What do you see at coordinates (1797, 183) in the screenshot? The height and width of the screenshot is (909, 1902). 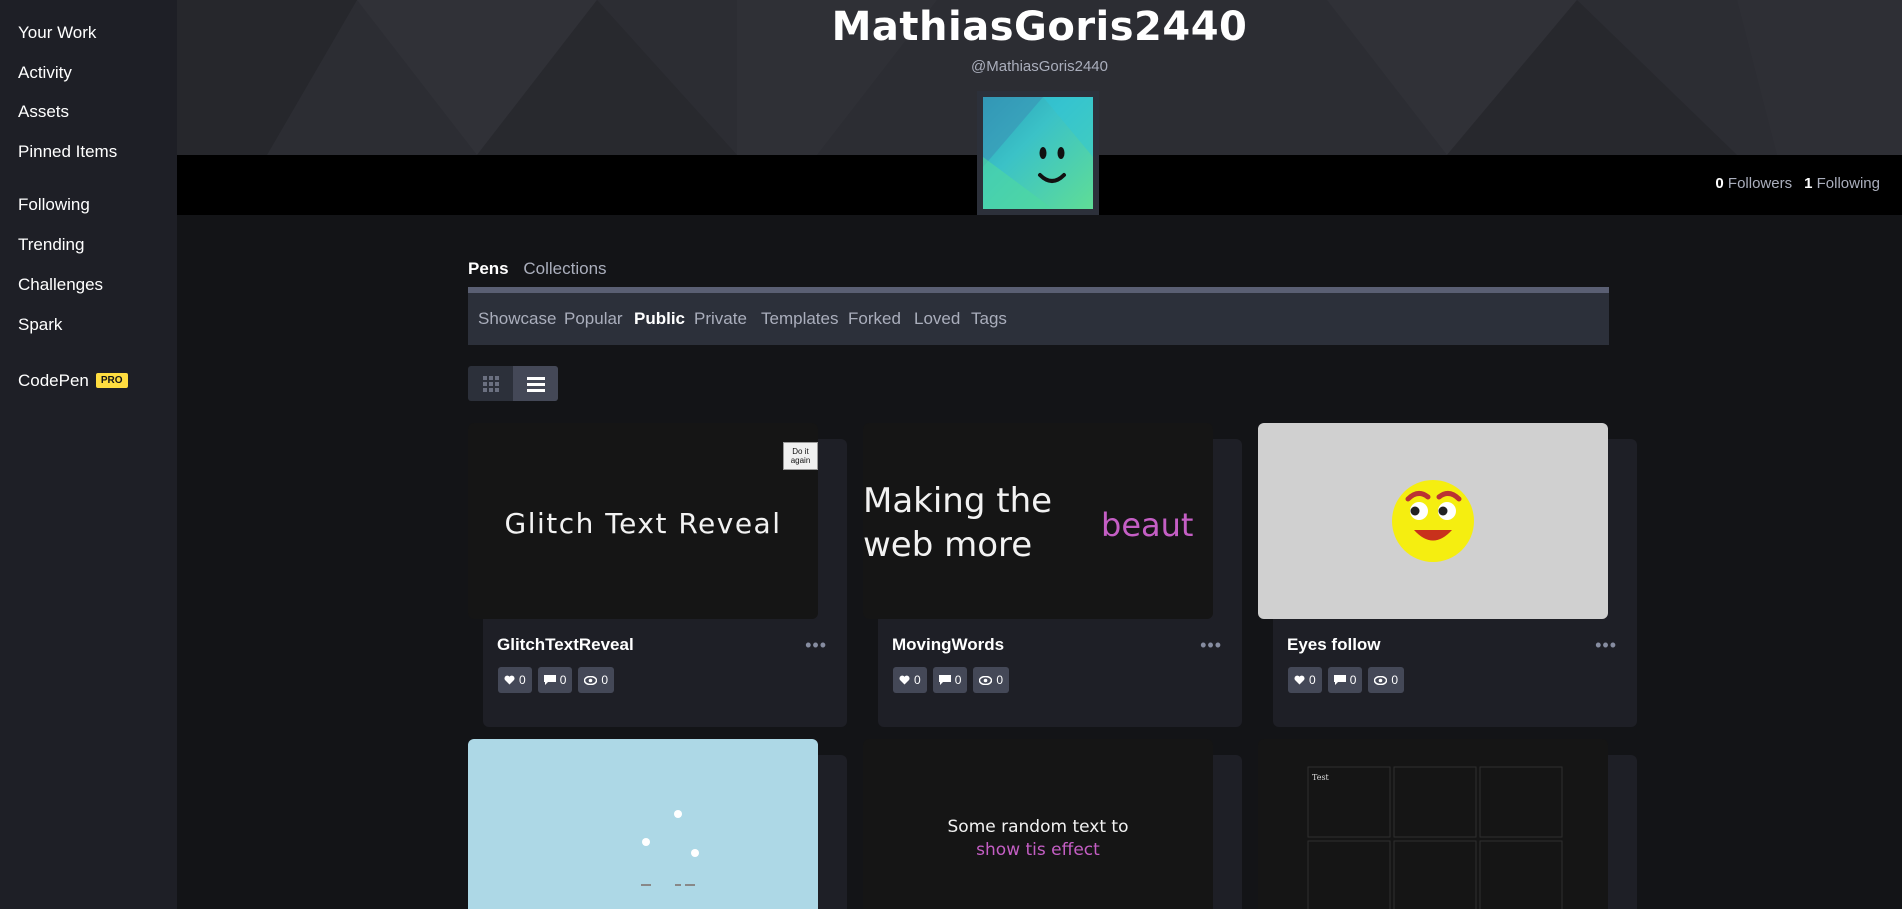 I see `follow-stats: 0 Followers 1 Following` at bounding box center [1797, 183].